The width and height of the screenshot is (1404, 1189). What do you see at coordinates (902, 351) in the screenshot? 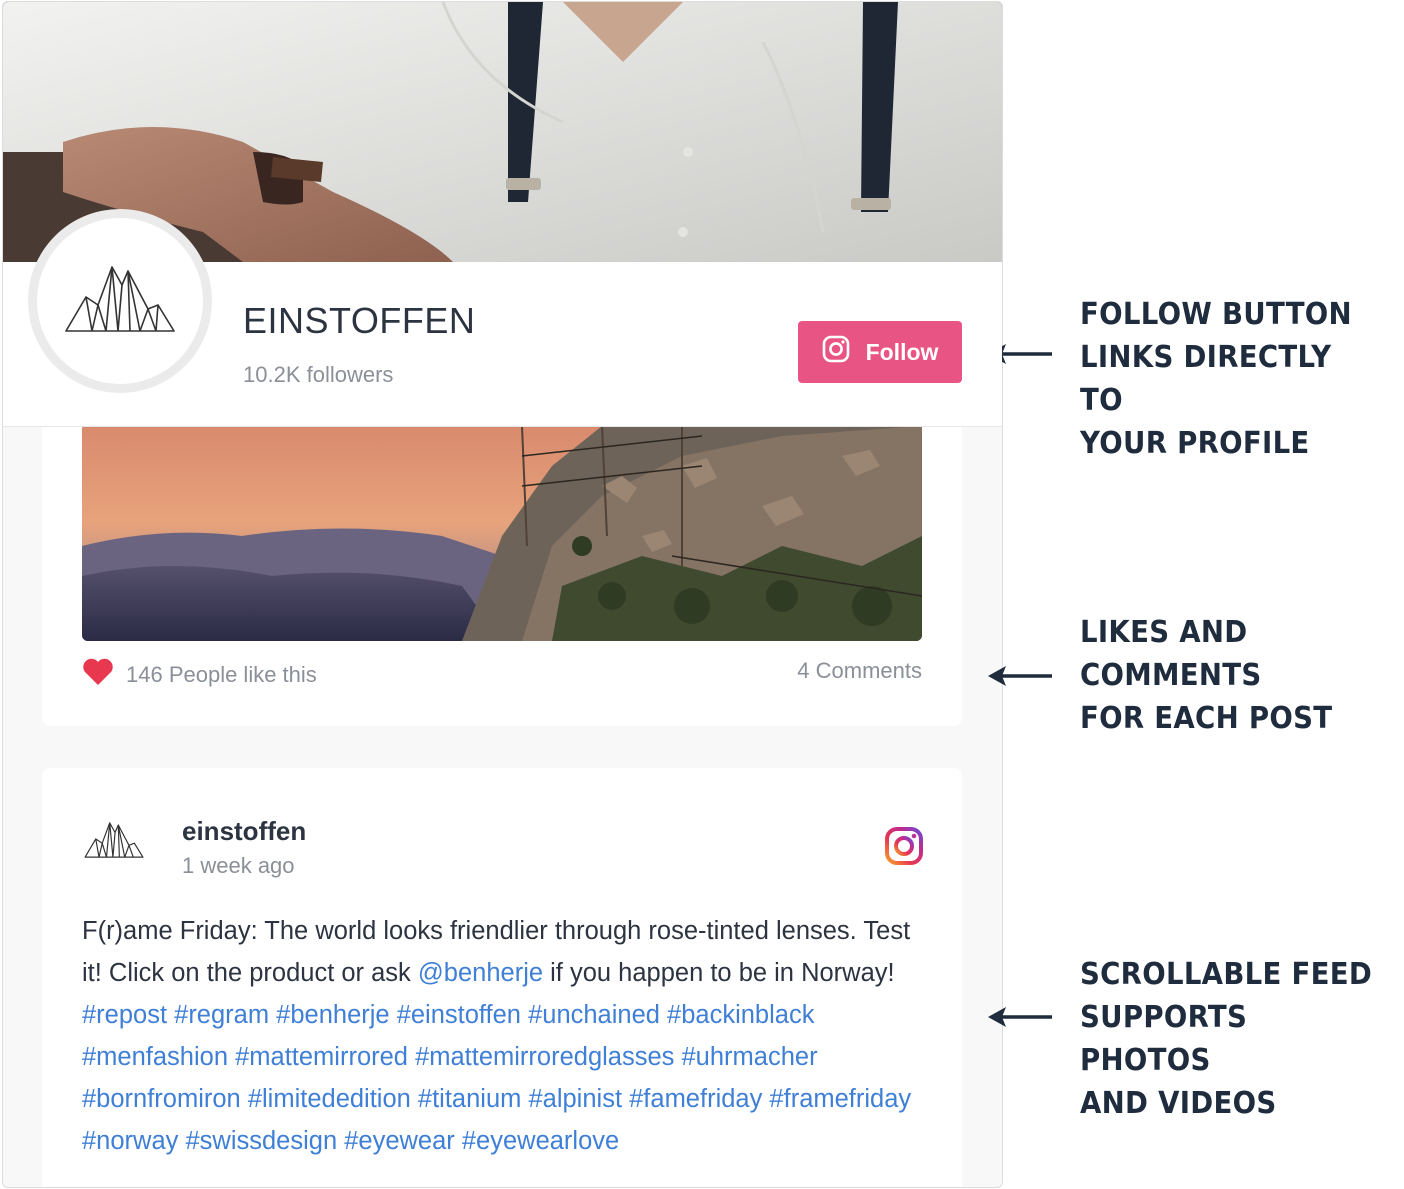
I see `follow-button-label: Follow` at bounding box center [902, 351].